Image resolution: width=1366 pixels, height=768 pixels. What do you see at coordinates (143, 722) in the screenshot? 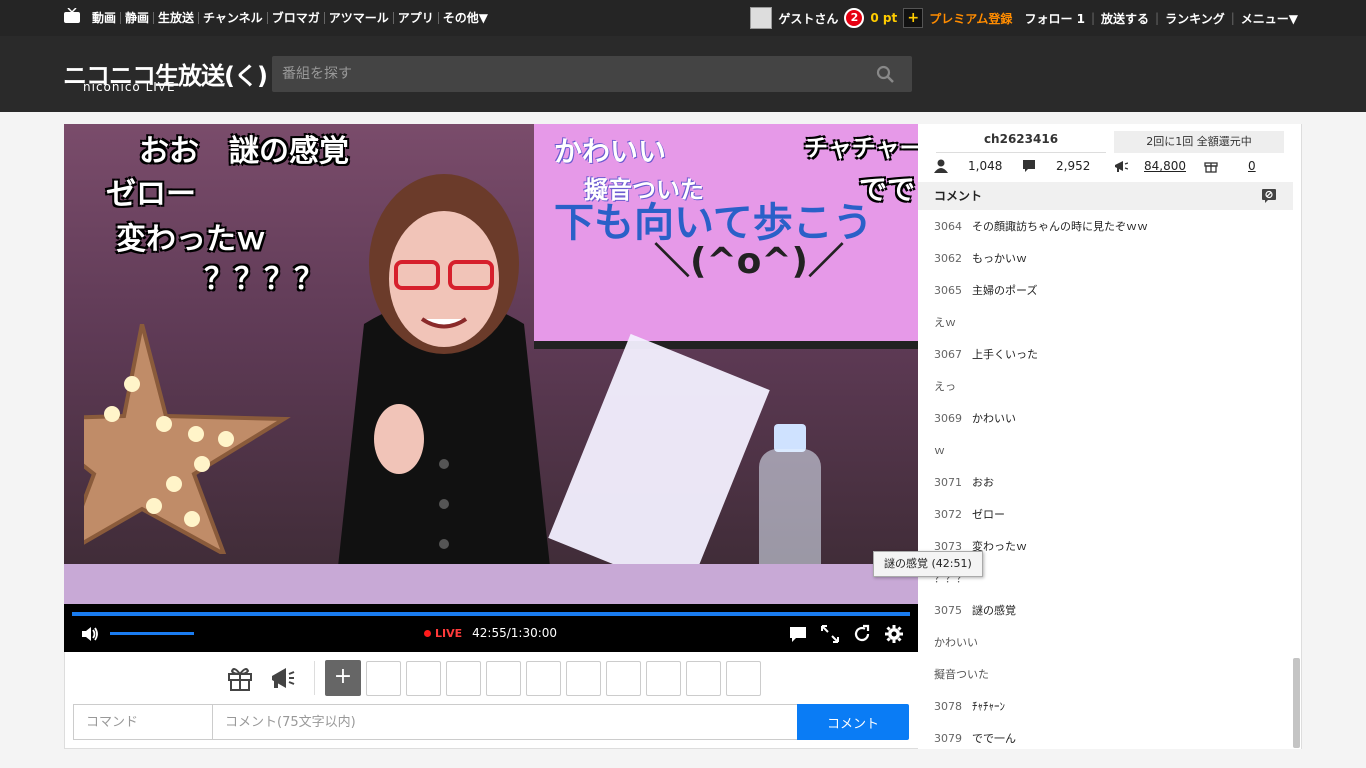
I see `command-input` at bounding box center [143, 722].